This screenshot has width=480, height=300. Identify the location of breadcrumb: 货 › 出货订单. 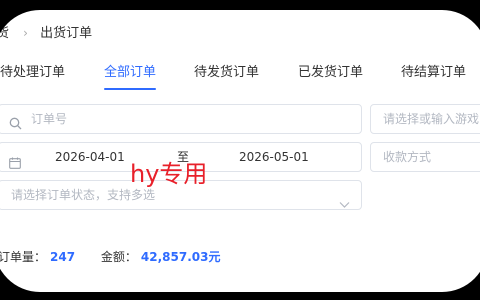
(46, 33).